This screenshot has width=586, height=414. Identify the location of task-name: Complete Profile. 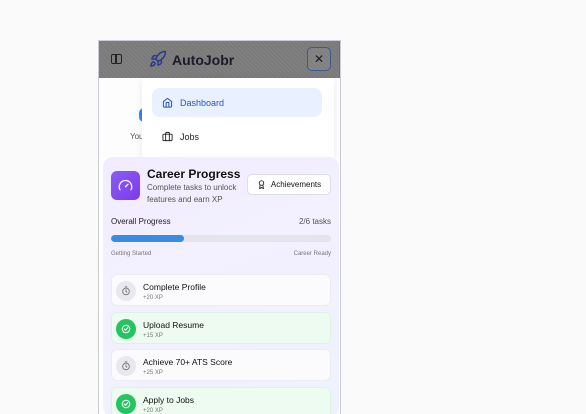
(174, 287).